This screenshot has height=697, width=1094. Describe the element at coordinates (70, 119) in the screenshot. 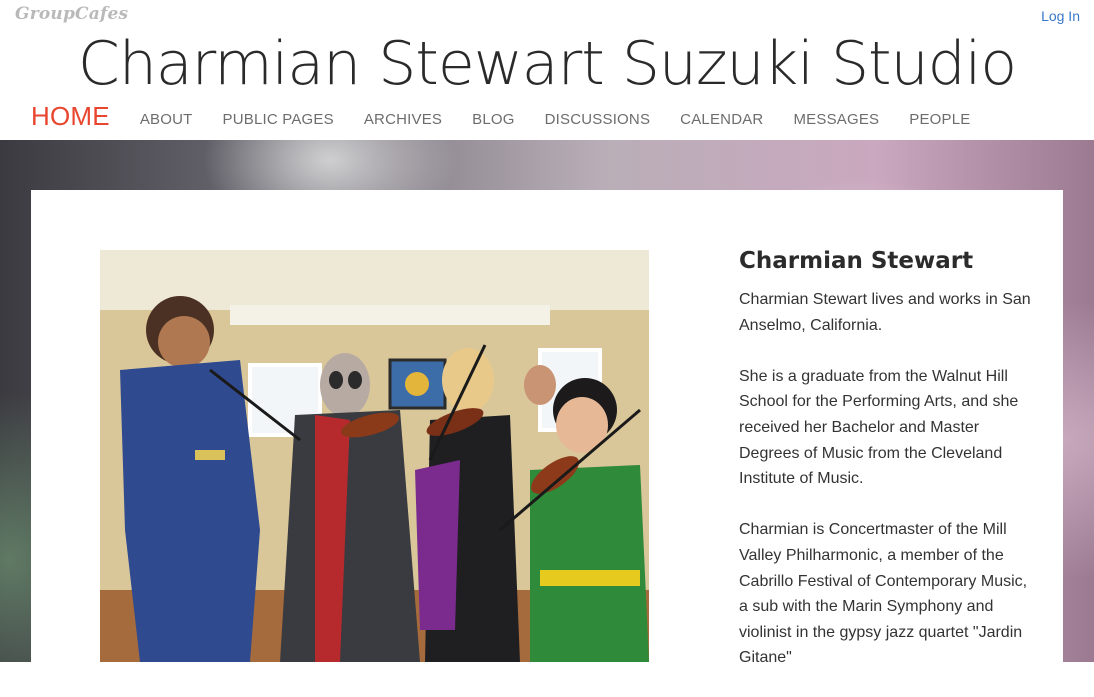

I see `nav-home: HOME` at that location.